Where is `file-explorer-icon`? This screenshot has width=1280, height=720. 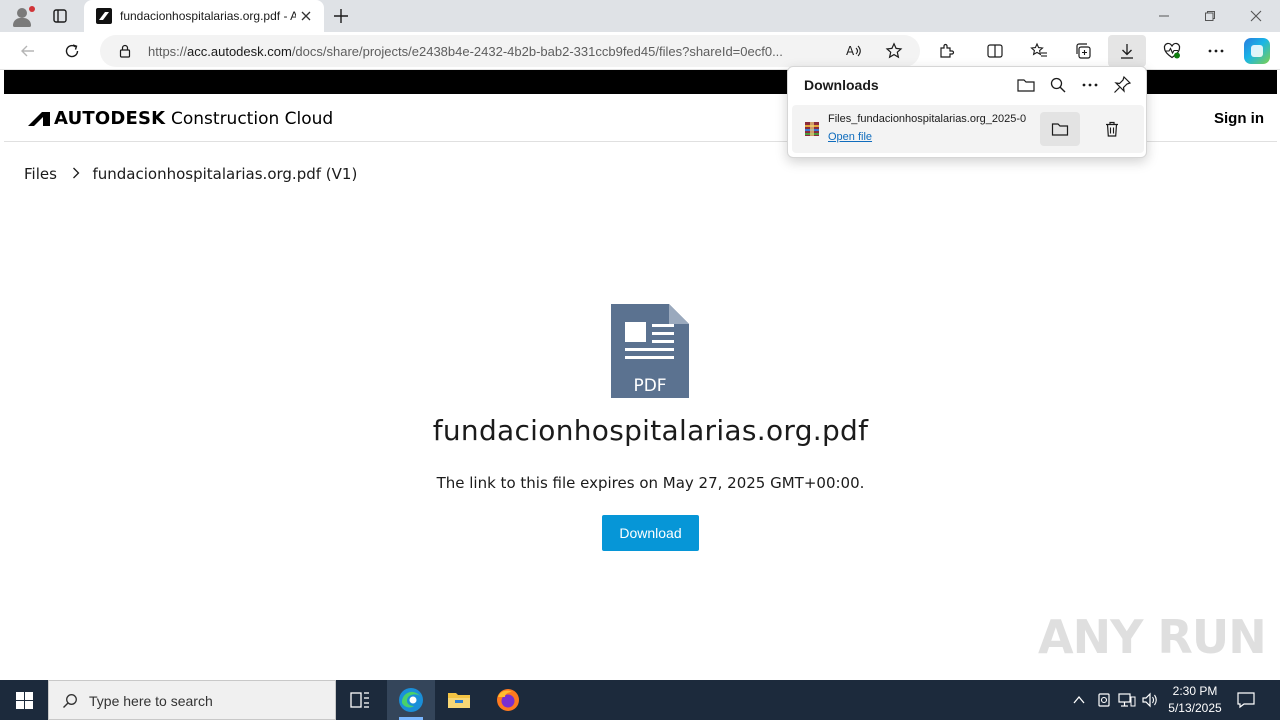
file-explorer-icon is located at coordinates (459, 700).